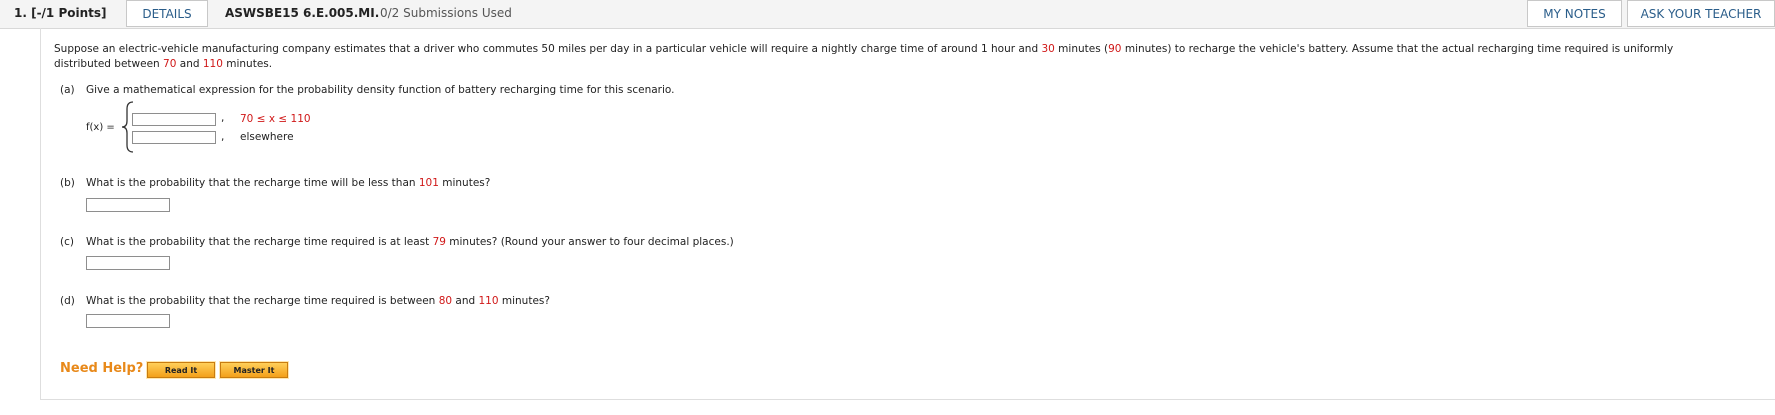 The height and width of the screenshot is (415, 1775). What do you see at coordinates (67, 90) in the screenshot?
I see `part-a-label: (a)` at bounding box center [67, 90].